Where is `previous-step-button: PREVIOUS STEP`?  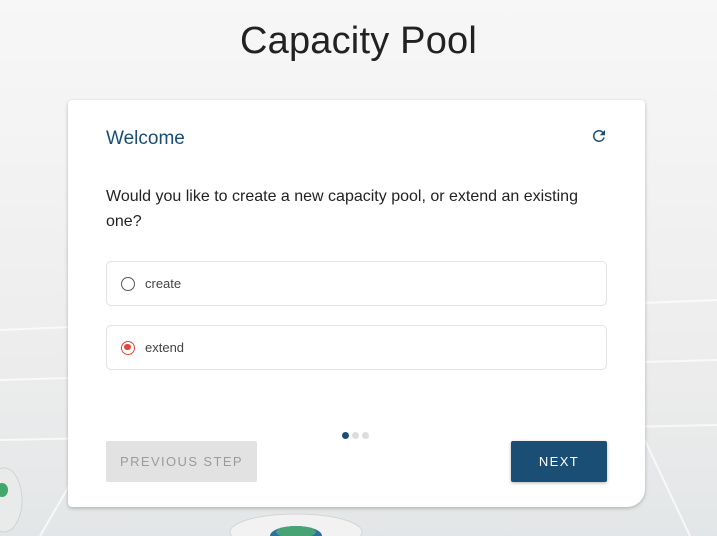
previous-step-button: PREVIOUS STEP is located at coordinates (181, 461).